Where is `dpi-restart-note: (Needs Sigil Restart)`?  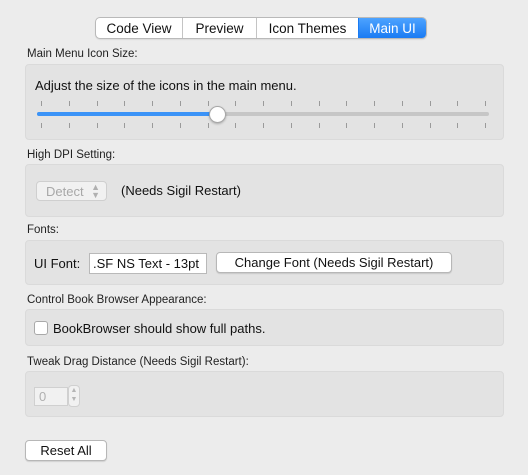 dpi-restart-note: (Needs Sigil Restart) is located at coordinates (181, 190).